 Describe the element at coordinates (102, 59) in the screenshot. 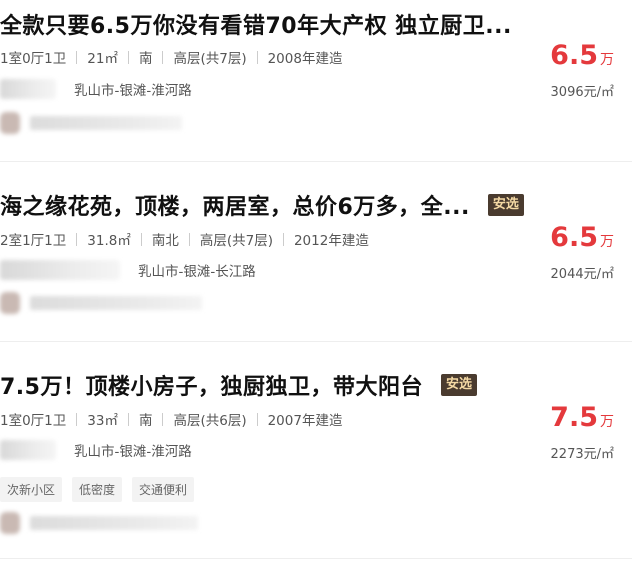

I see `area-text: 21㎡` at that location.